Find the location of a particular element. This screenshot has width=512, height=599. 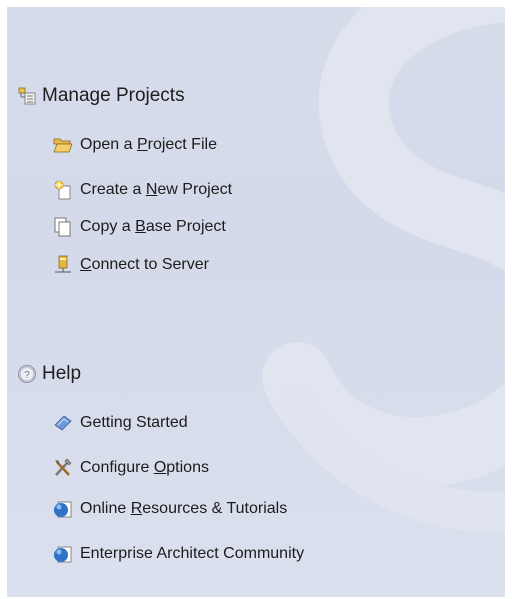

folder-open-icon is located at coordinates (63, 145).